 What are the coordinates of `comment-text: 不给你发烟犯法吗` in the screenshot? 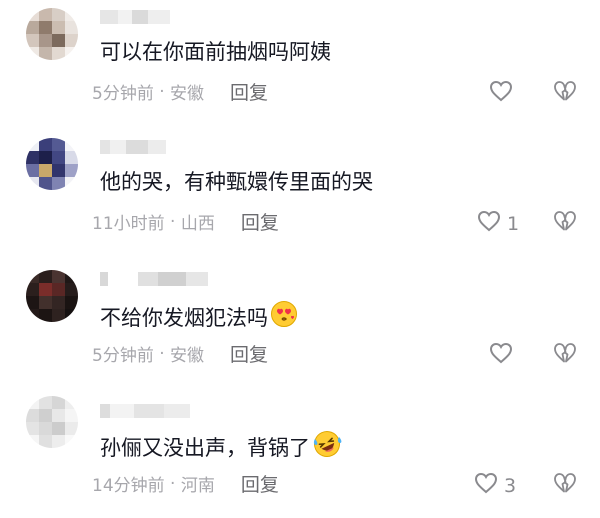 It's located at (199, 317).